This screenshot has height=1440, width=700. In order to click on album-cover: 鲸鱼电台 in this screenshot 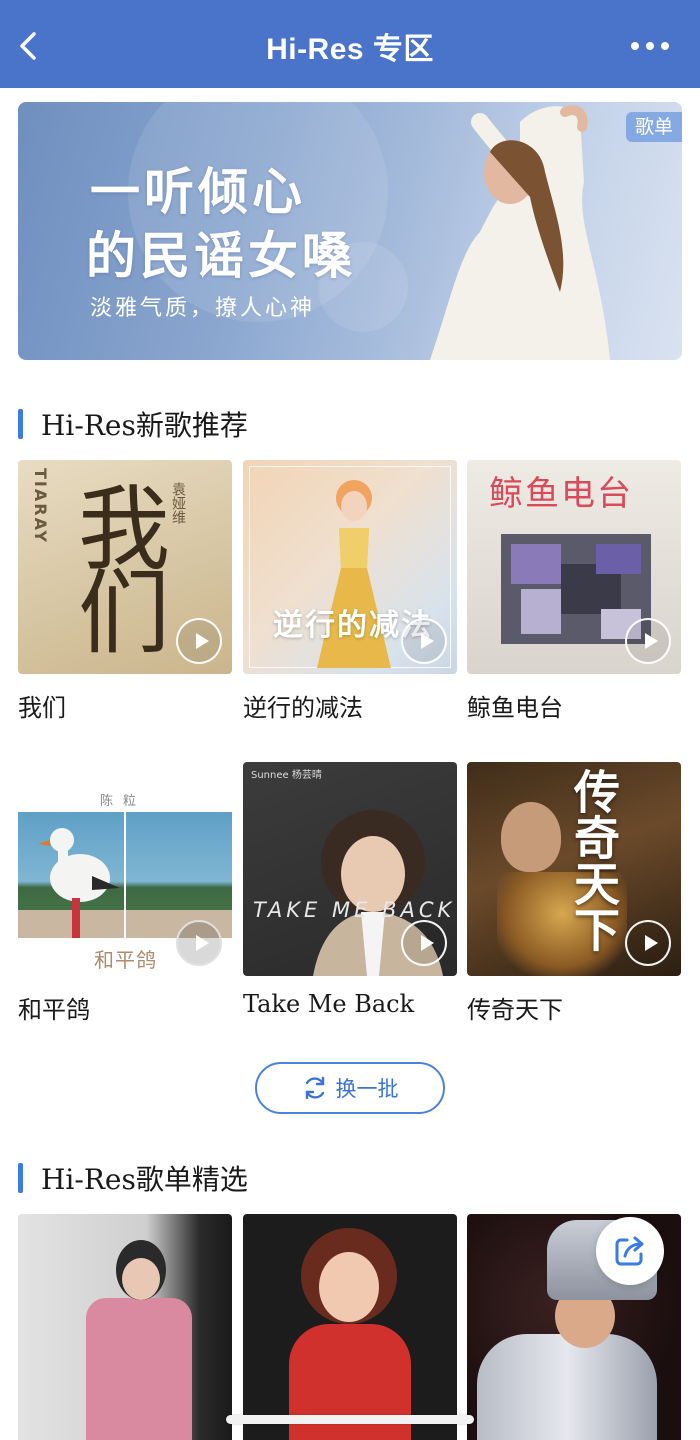, I will do `click(574, 567)`.